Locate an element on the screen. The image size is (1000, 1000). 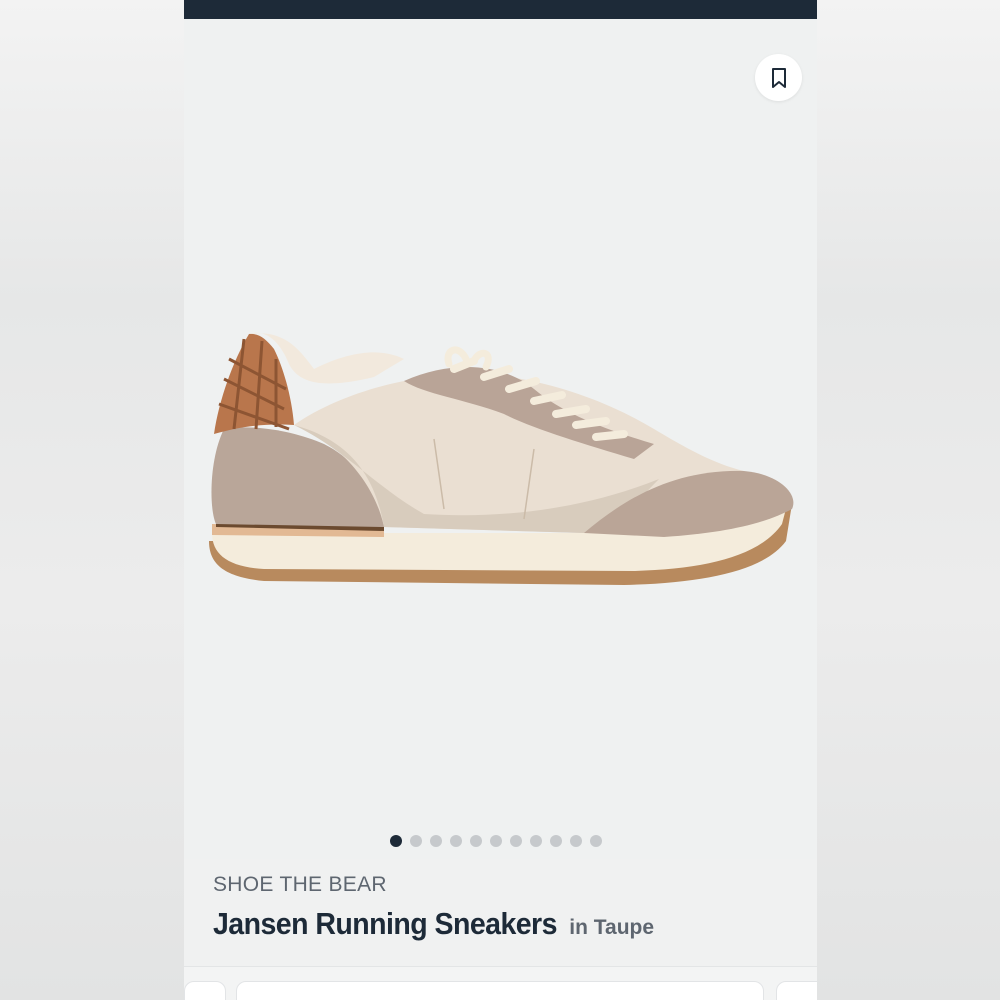
bottom-option-strip is located at coordinates (500, 983).